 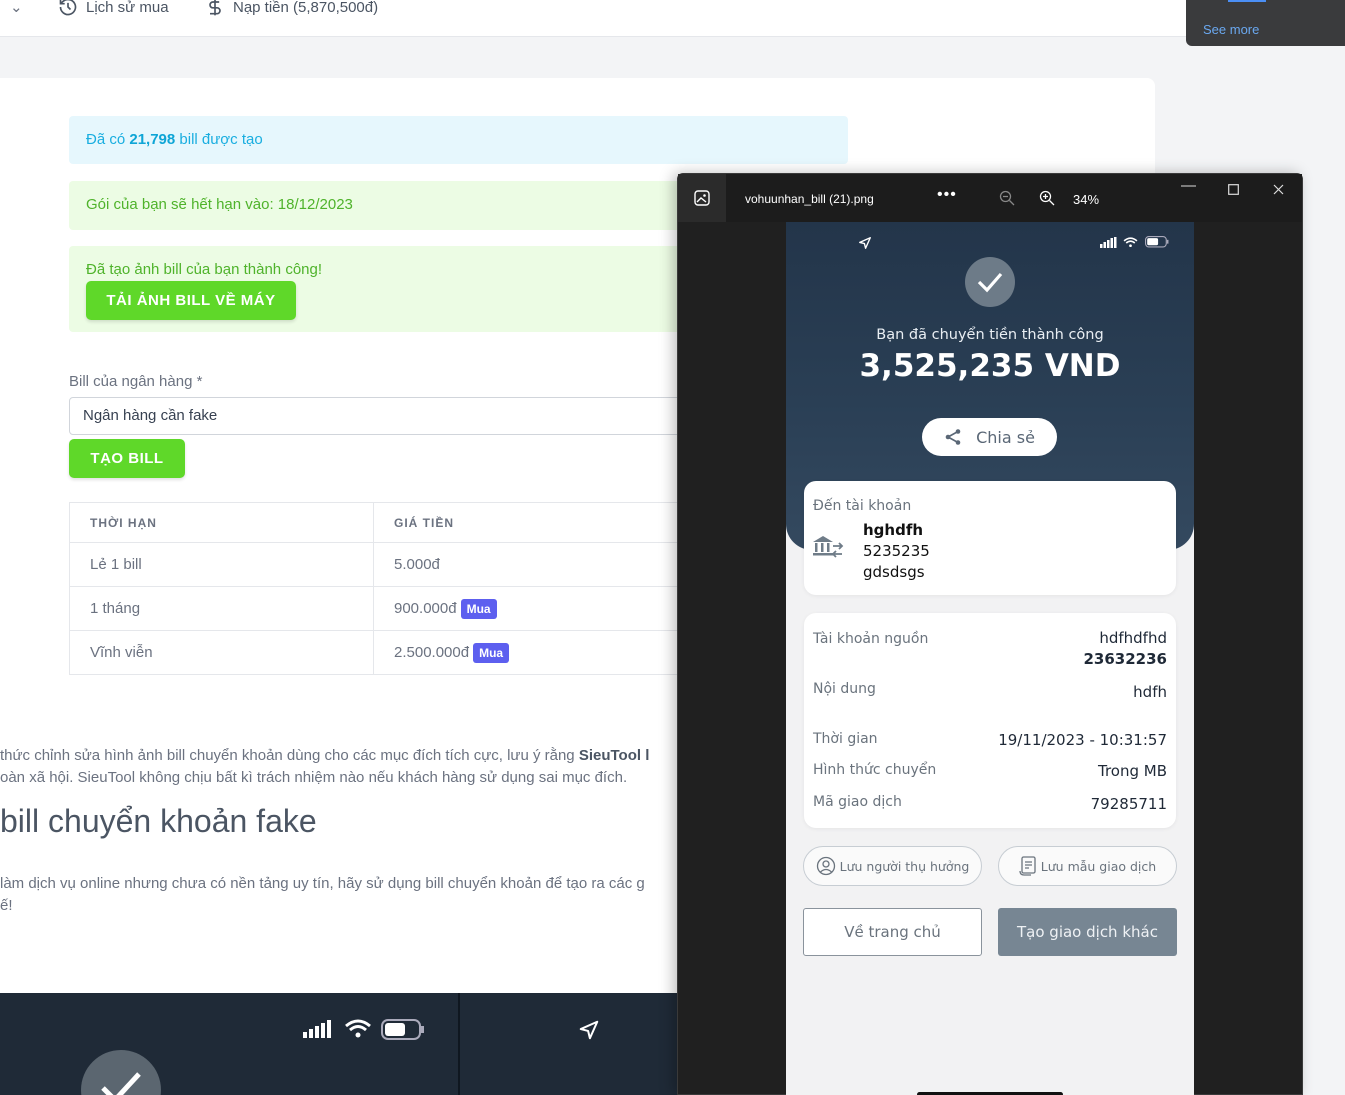 I want to click on destination-account-card: Đến tài khoản hghdfh 5235235 gdsdsgs, so click(x=990, y=538).